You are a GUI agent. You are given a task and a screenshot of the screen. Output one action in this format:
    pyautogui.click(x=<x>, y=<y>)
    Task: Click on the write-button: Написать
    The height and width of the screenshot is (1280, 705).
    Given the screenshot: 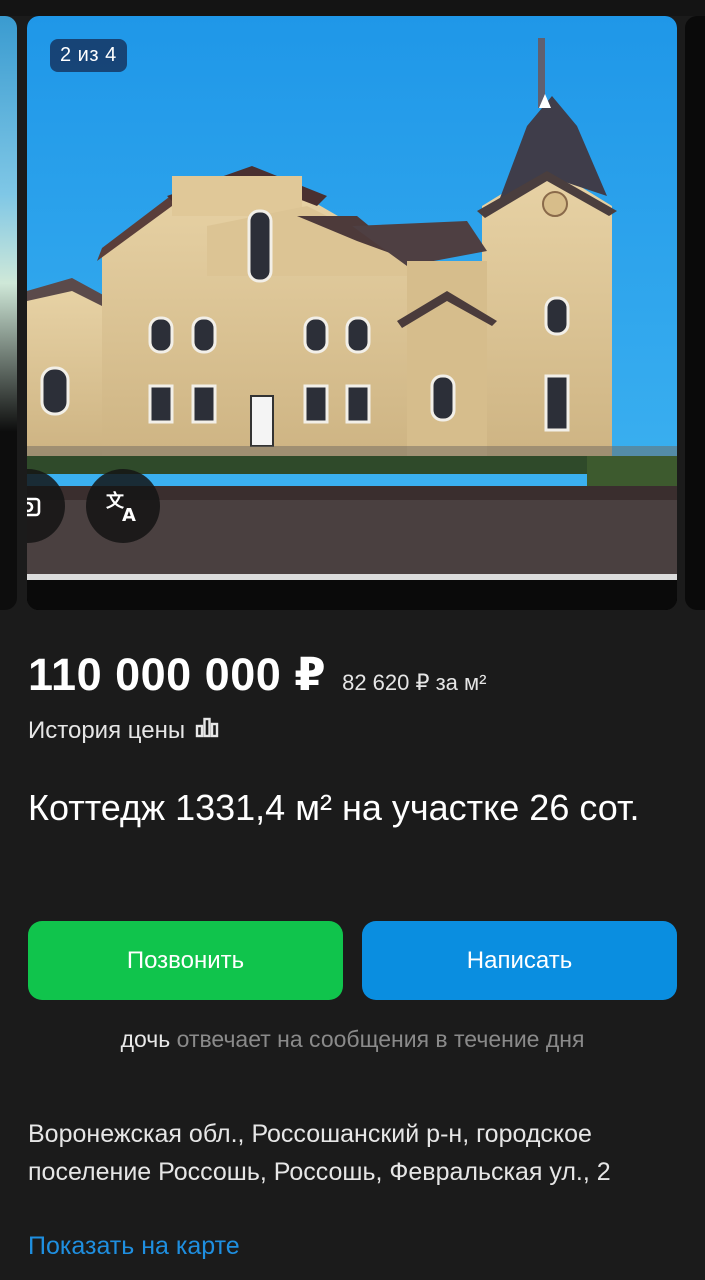 What is the action you would take?
    pyautogui.click(x=519, y=960)
    